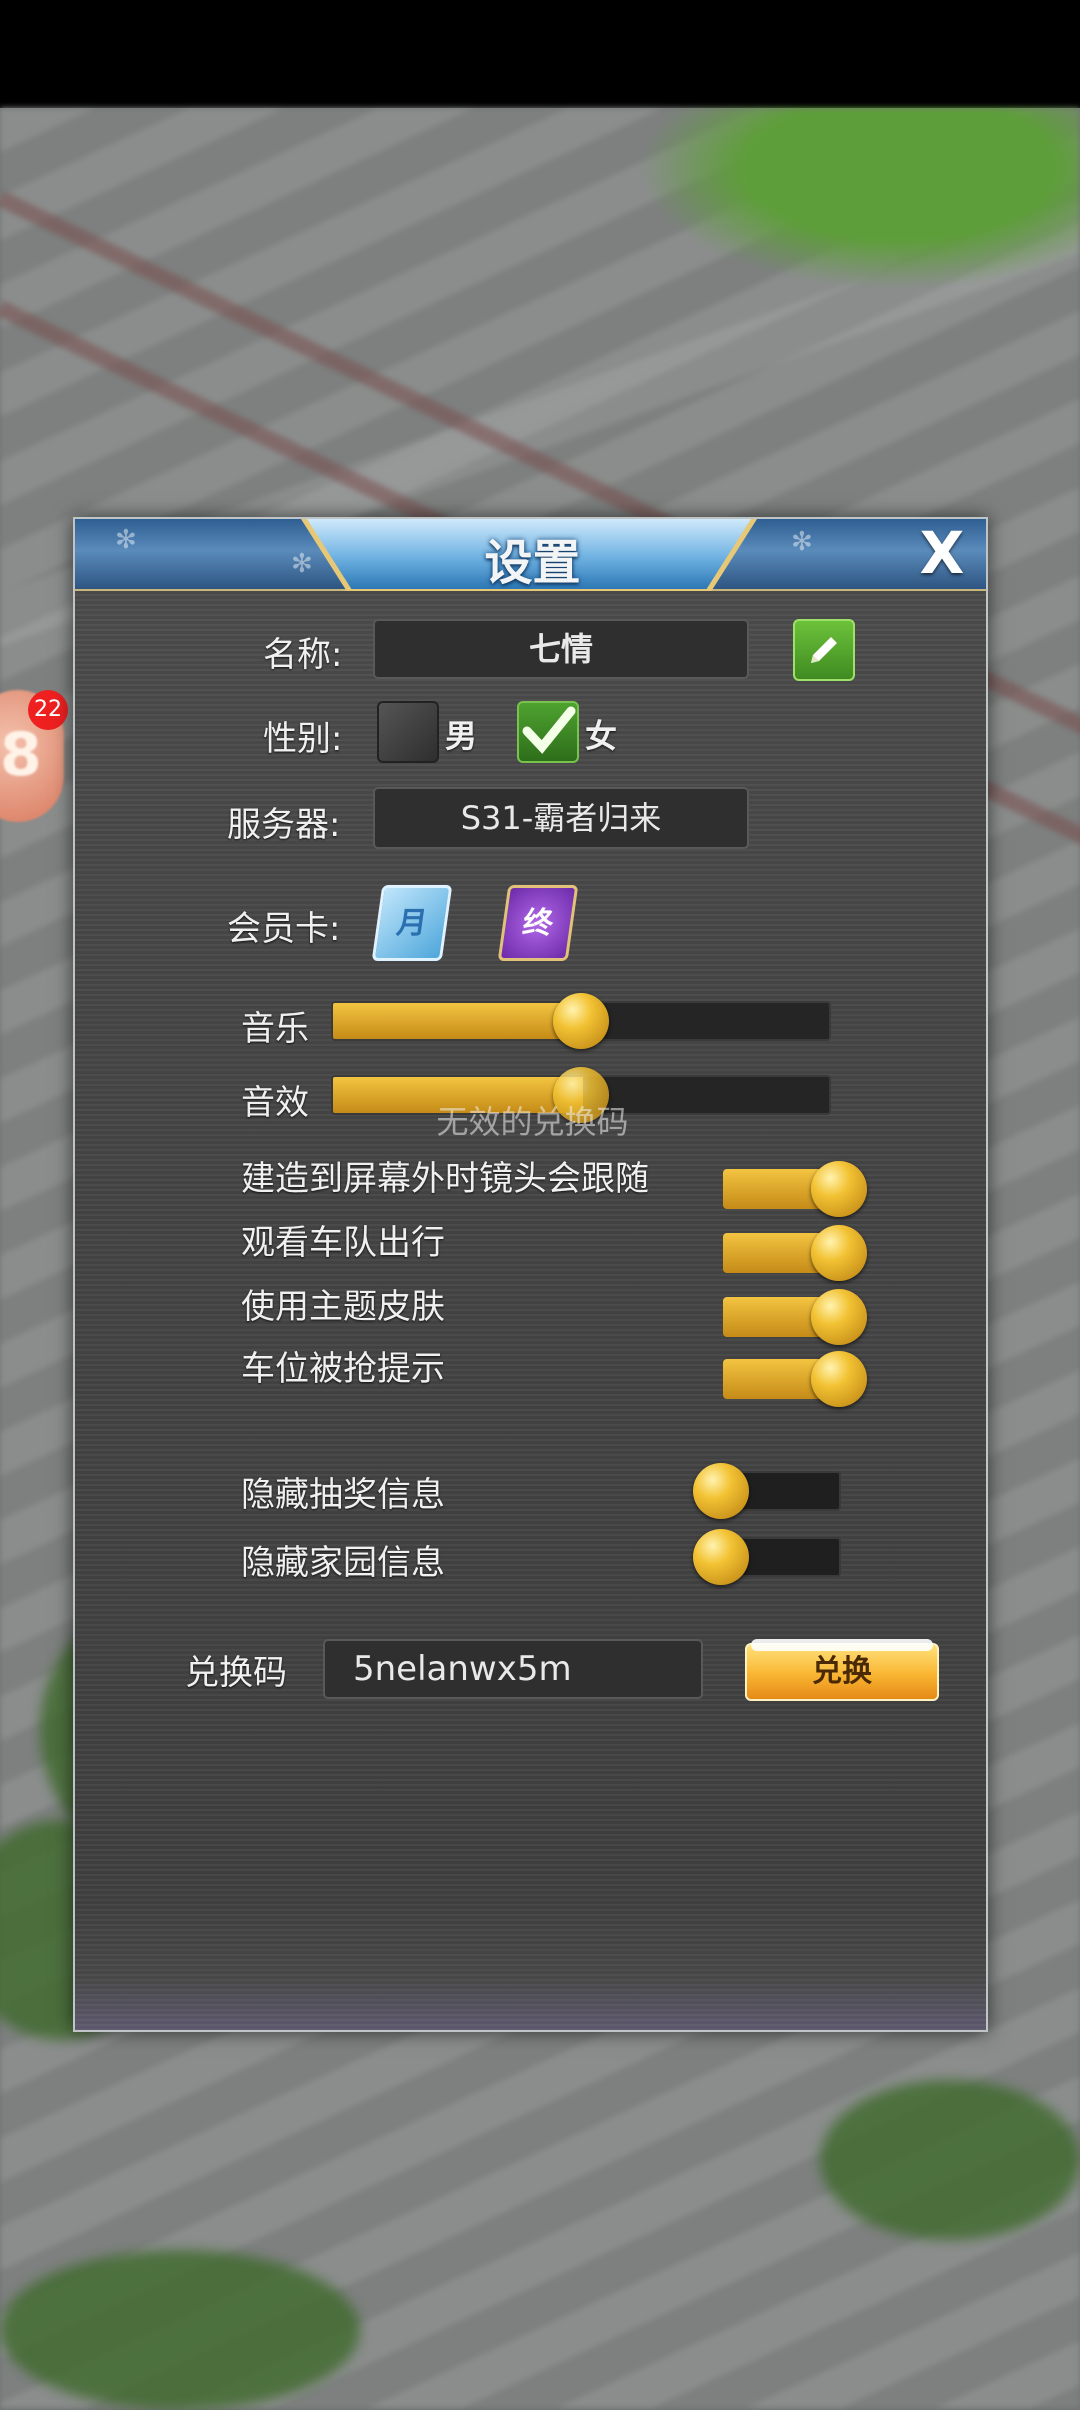 This screenshot has width=1080, height=2410. What do you see at coordinates (532, 1122) in the screenshot?
I see `invalid-code-toast: 无效的兑换码` at bounding box center [532, 1122].